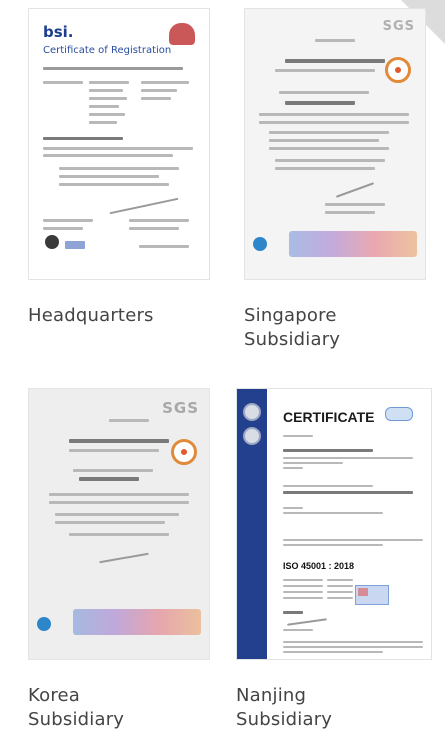 The width and height of the screenshot is (445, 732). What do you see at coordinates (76, 707) in the screenshot?
I see `certificate-label-korea: Korea Subsidiary` at bounding box center [76, 707].